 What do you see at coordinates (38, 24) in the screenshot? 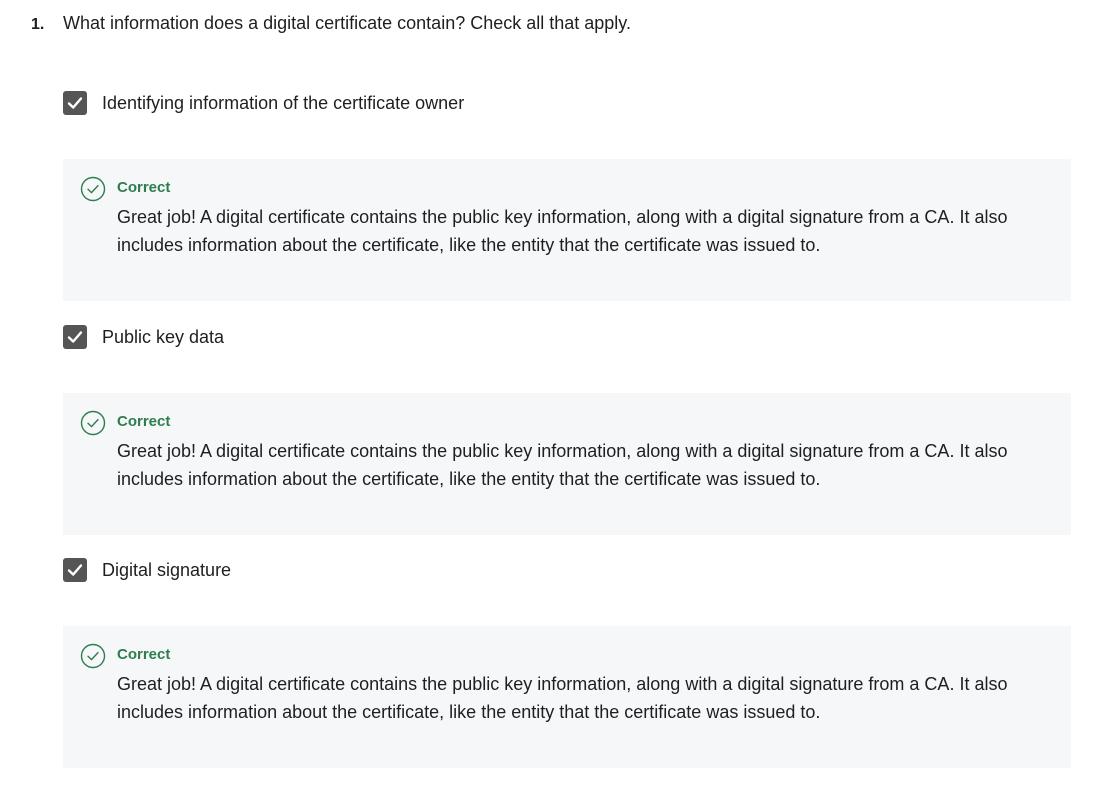
I see `question-number: 1.` at bounding box center [38, 24].